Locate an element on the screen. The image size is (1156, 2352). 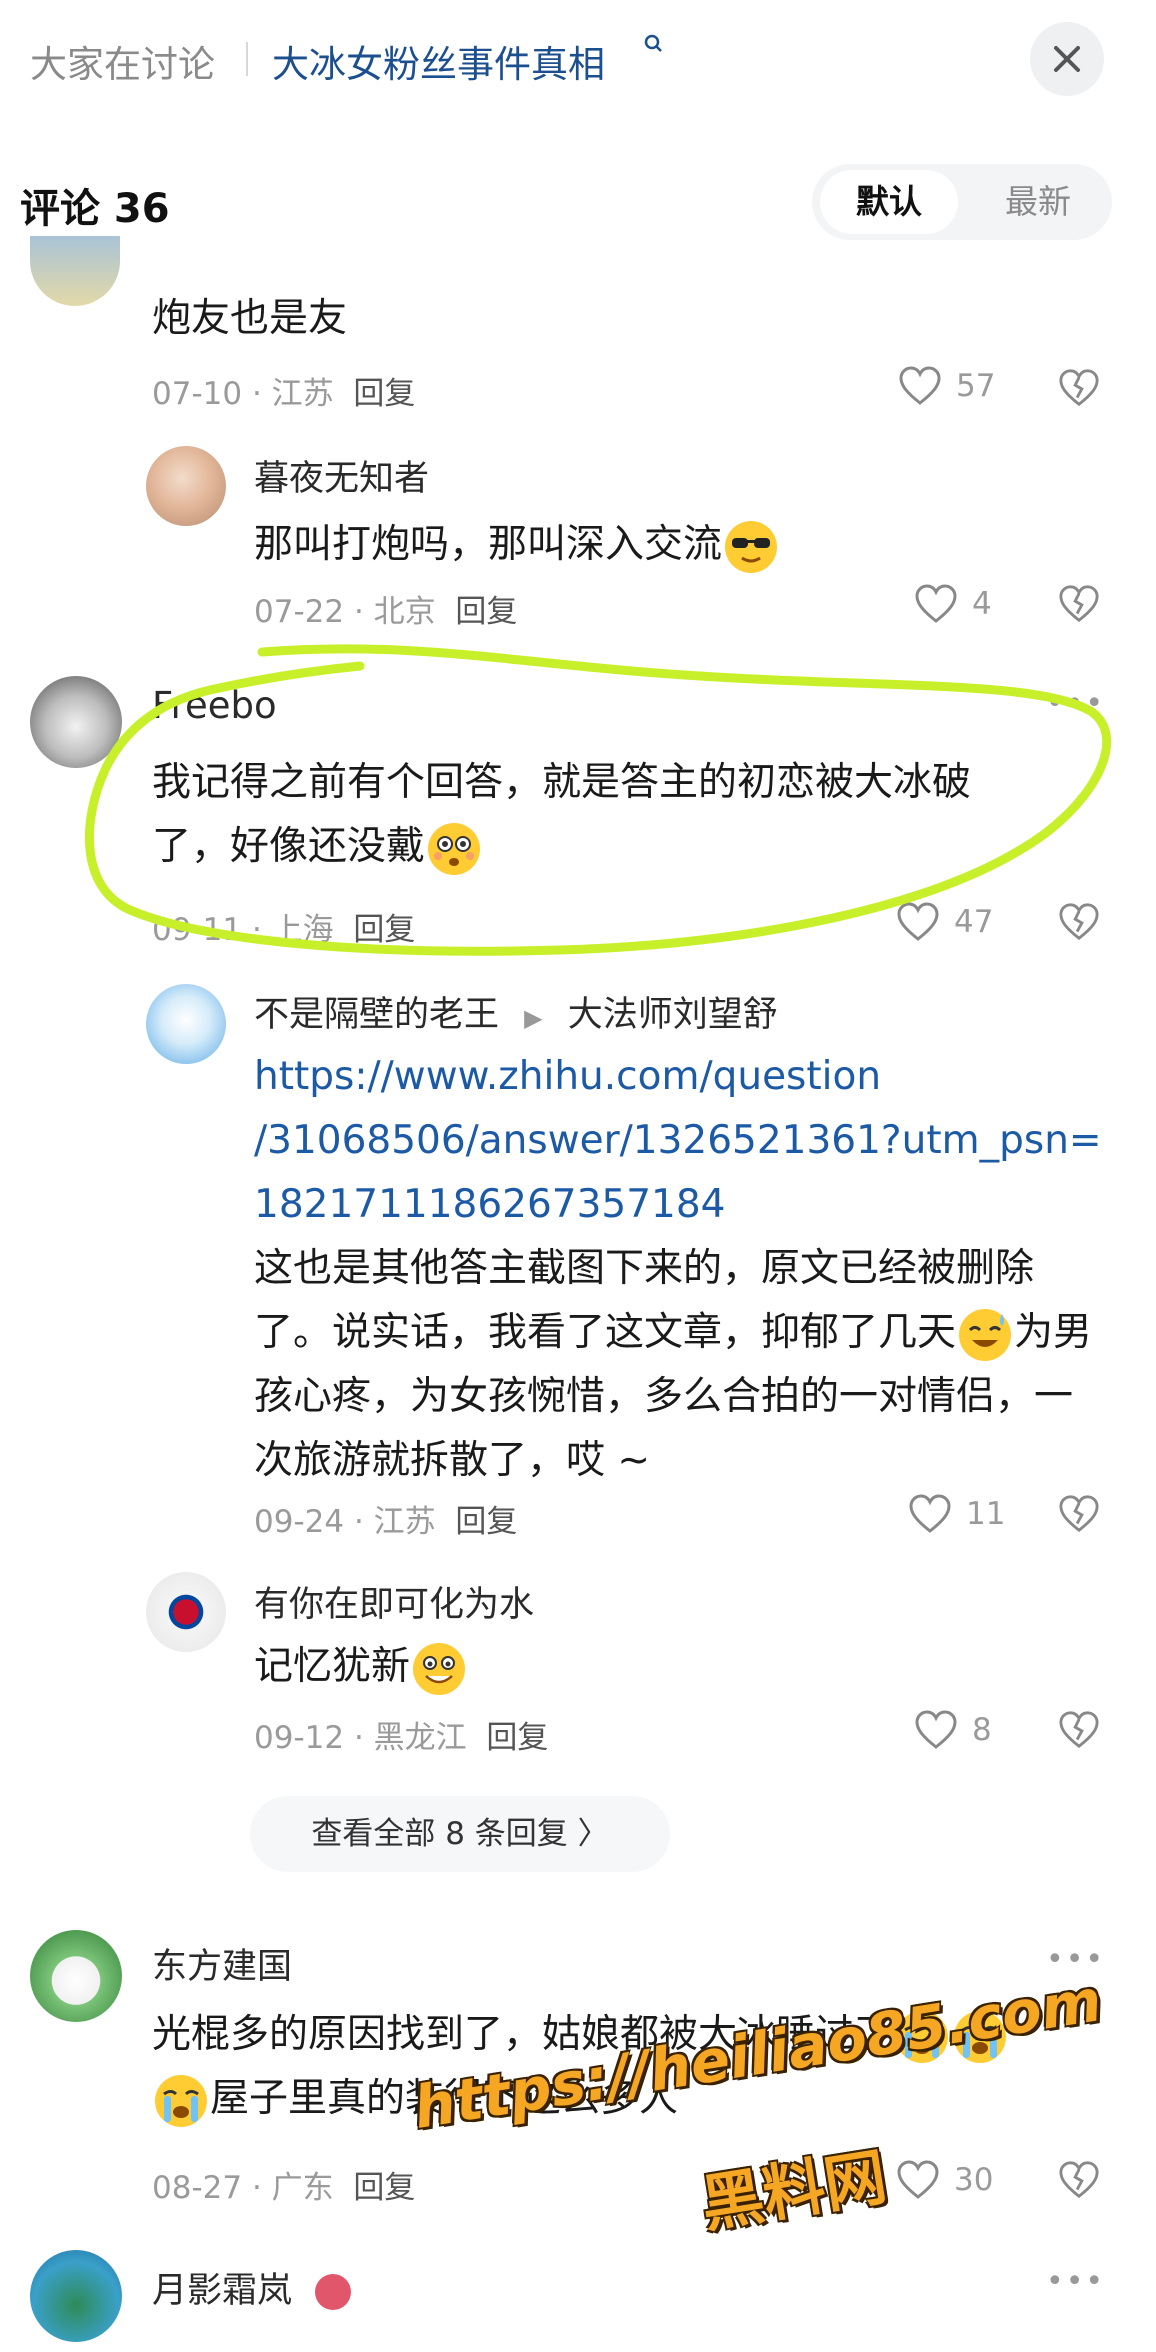
comment-meta: 09-24 · 江苏 回复 is located at coordinates (386, 1522).